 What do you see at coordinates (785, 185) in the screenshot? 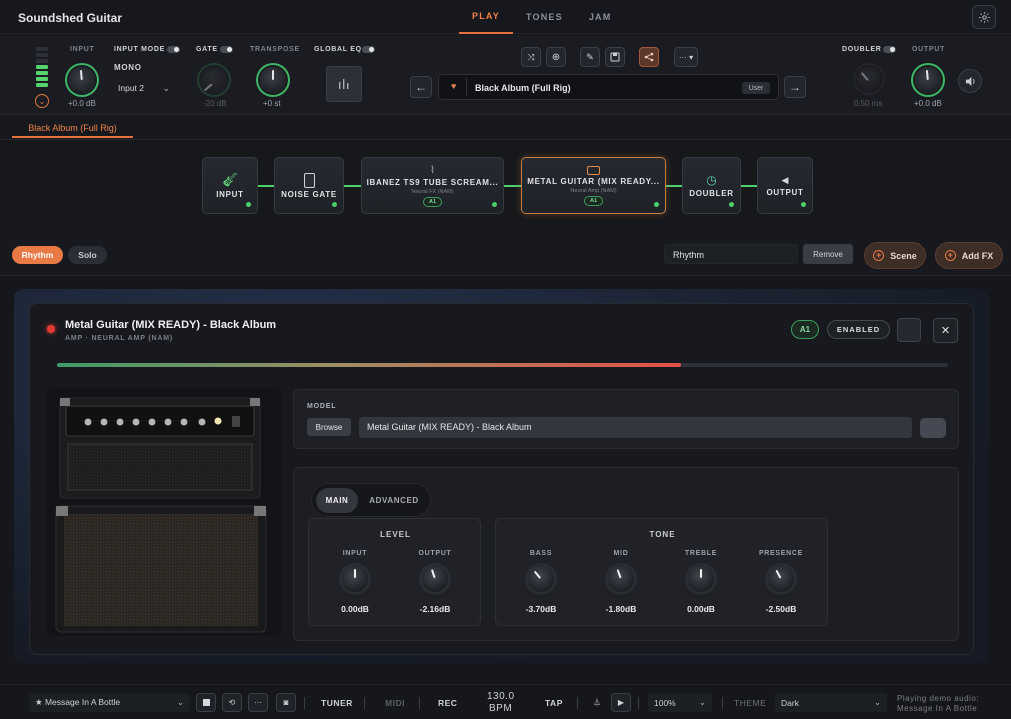
I see `chain-node-output: ◀︎ OUTPUT` at bounding box center [785, 185].